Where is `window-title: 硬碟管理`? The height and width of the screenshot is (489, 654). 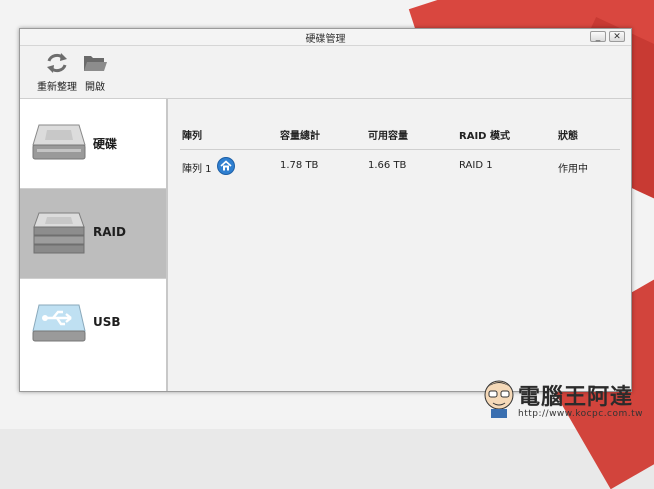
window-title: 硬碟管理 is located at coordinates (325, 39).